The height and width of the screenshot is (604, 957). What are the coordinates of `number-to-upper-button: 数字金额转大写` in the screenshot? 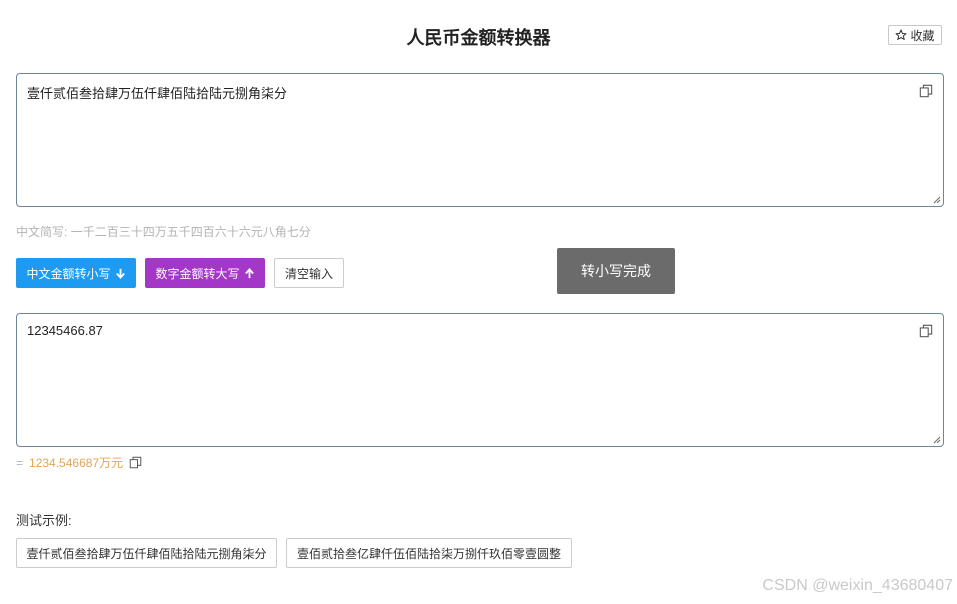 It's located at (205, 273).